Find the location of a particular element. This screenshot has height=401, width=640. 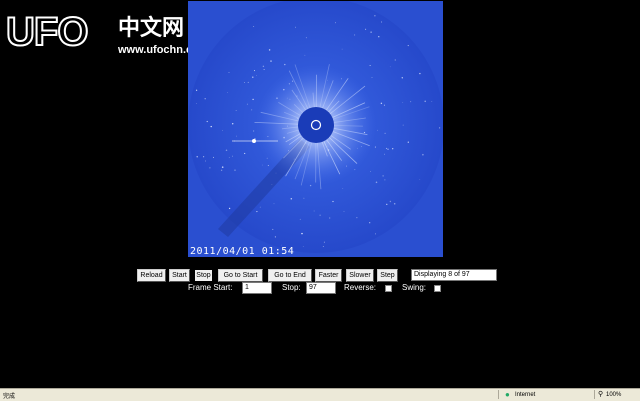

go-to-end-button: Go to End is located at coordinates (290, 275).